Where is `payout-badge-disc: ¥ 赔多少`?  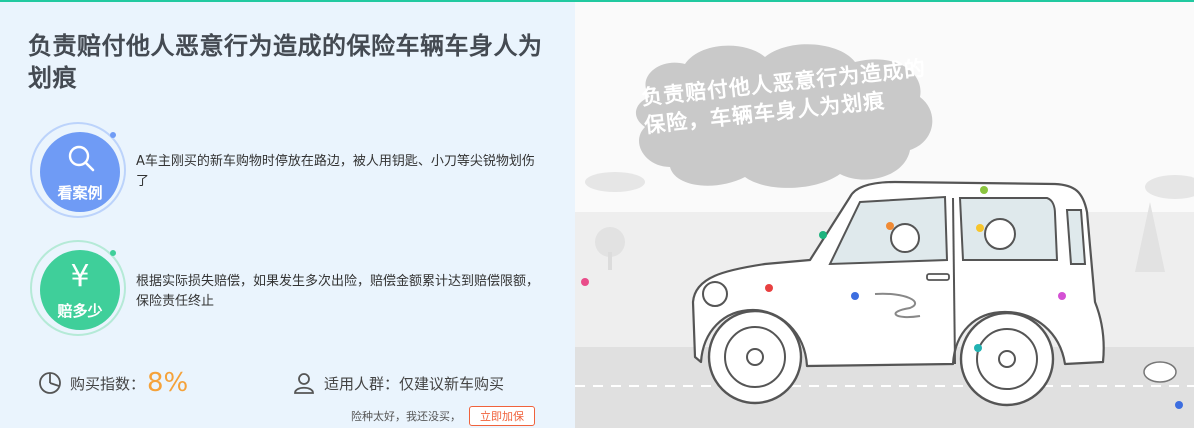 payout-badge-disc: ¥ 赔多少 is located at coordinates (80, 290).